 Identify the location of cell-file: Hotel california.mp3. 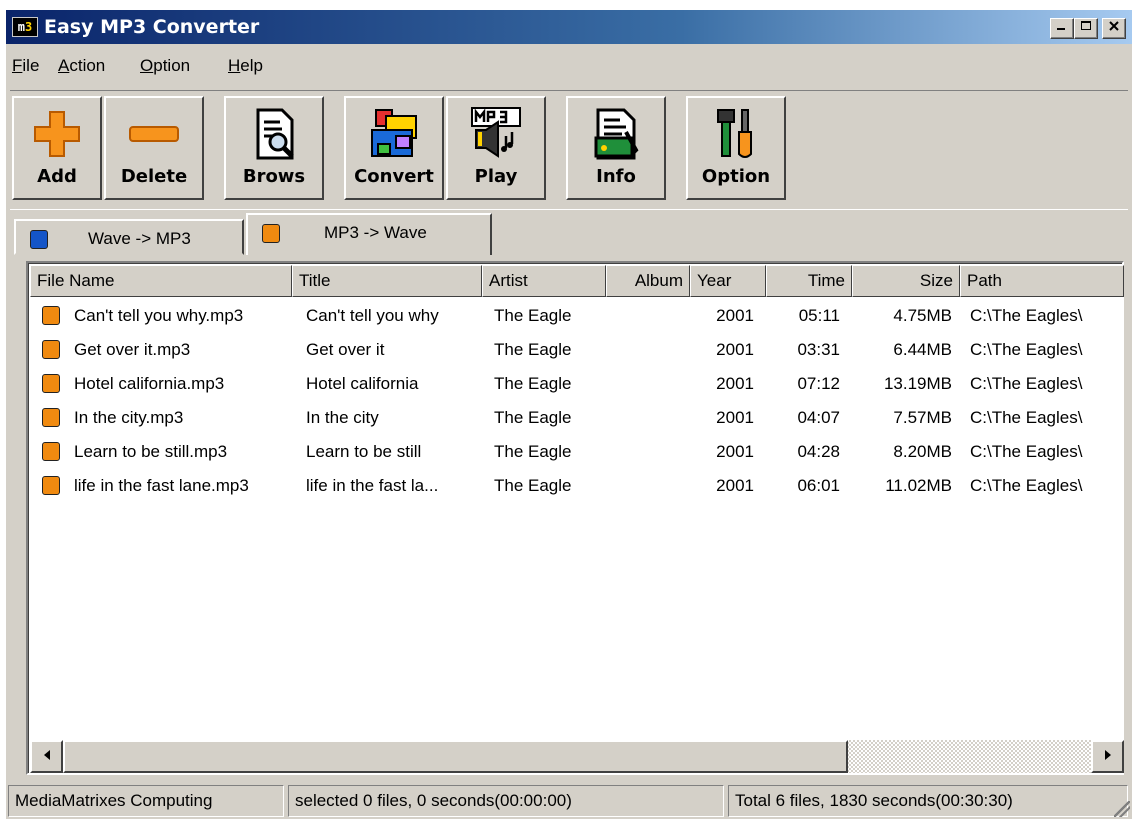
(149, 383).